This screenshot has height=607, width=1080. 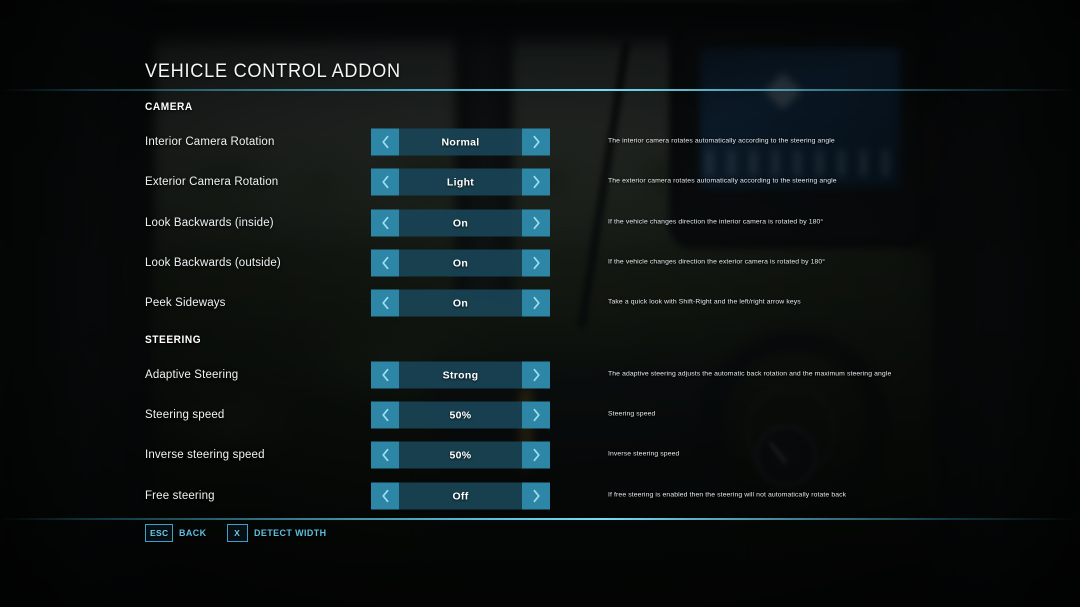 I want to click on setting-selector-adaptive-steering: Strong, so click(x=460, y=375).